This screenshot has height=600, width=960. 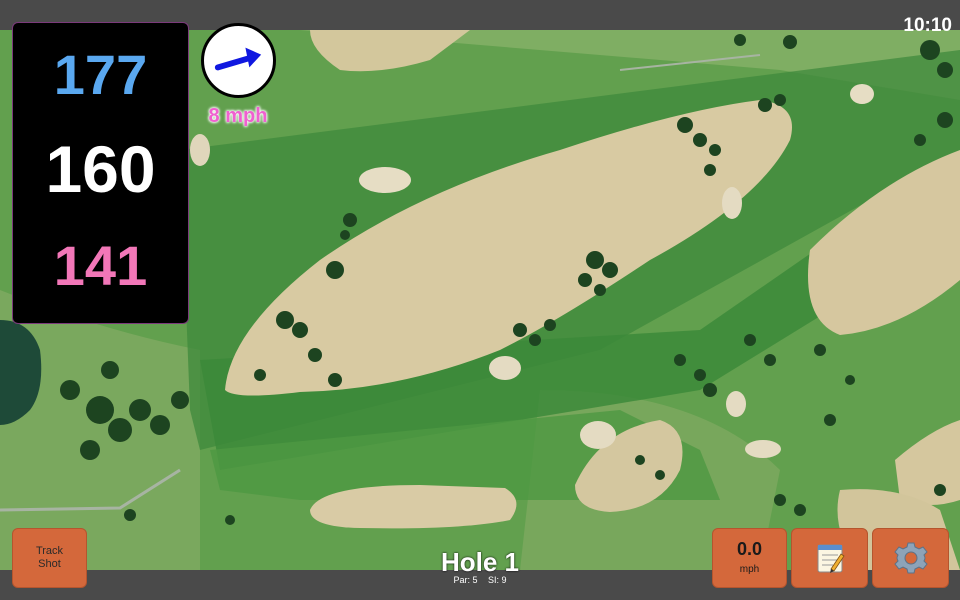 What do you see at coordinates (480, 581) in the screenshot?
I see `hole-meta: Par: 5 SI: 9` at bounding box center [480, 581].